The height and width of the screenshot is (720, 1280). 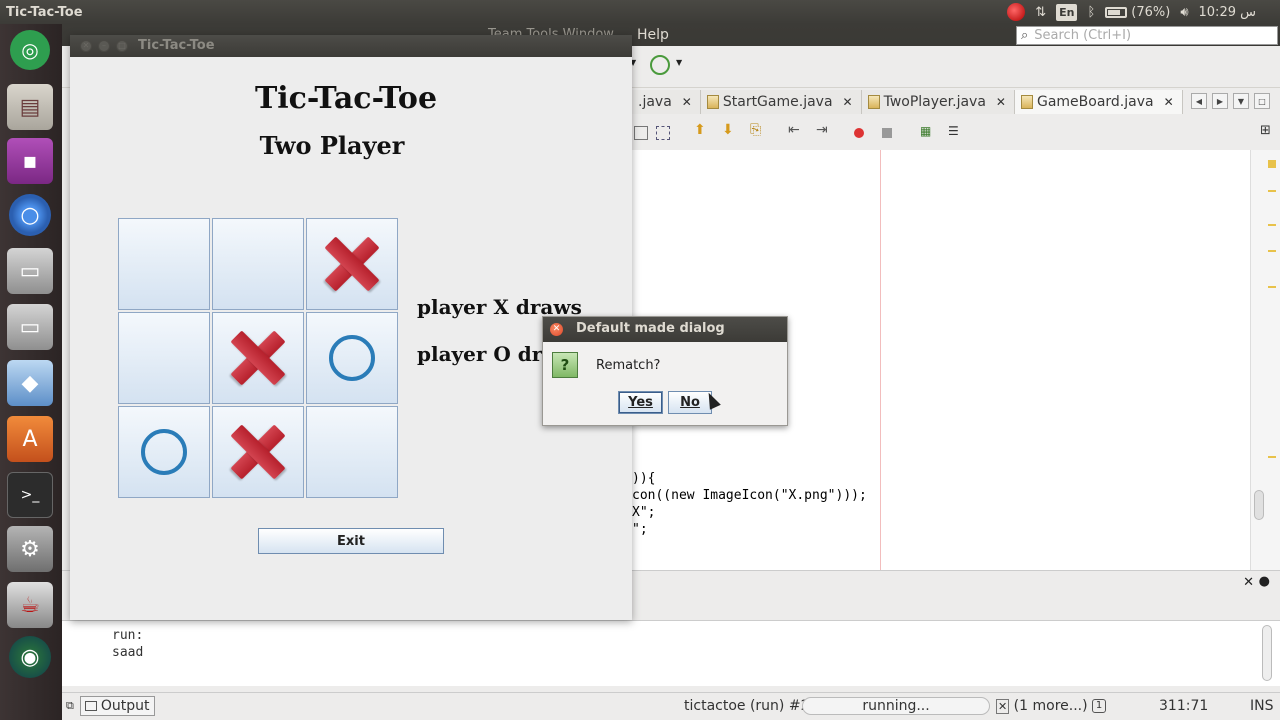 I want to click on output-panel: run: saad, so click(x=671, y=653).